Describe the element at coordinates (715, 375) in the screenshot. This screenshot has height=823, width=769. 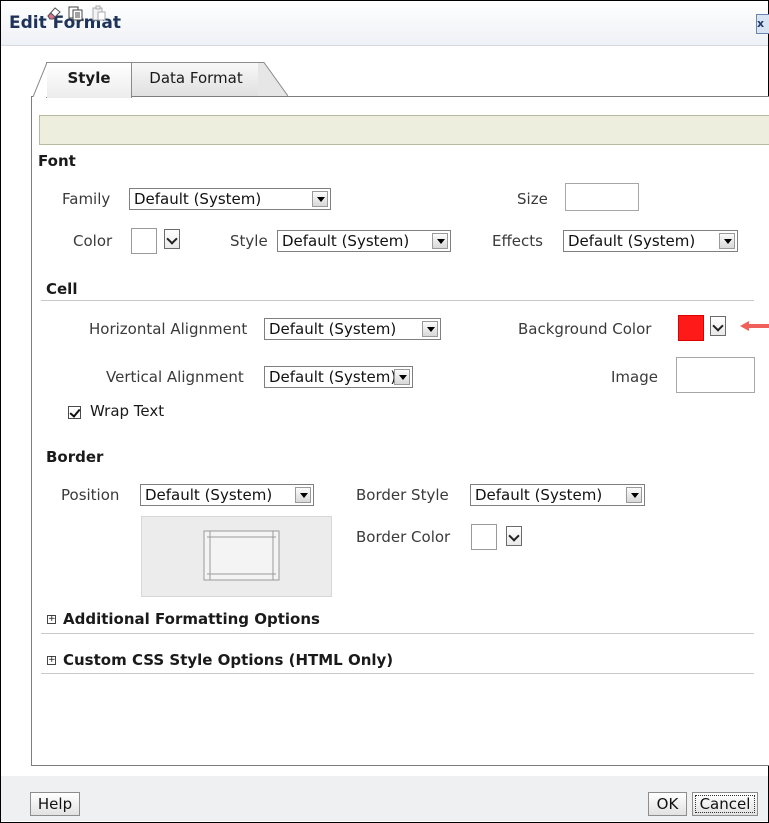
I see `image-input` at that location.